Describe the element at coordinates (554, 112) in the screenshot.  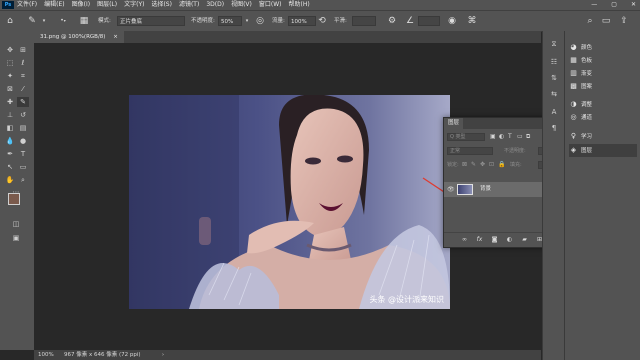
I see `character-panel-icon: A` at that location.